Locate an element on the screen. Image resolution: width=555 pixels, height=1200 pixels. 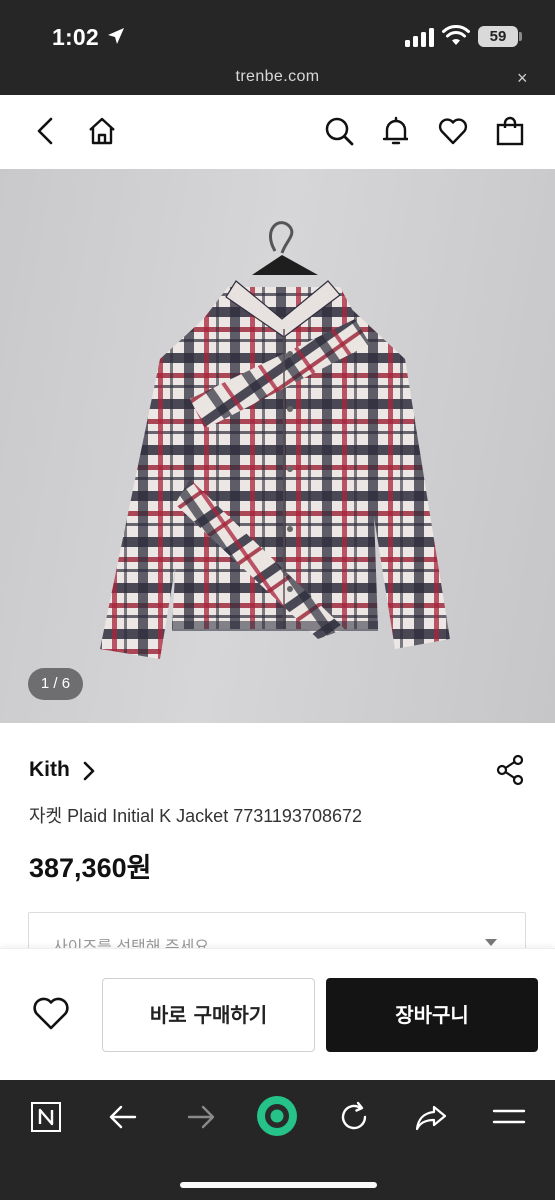
forward-arrow-icon is located at coordinates (201, 1117).